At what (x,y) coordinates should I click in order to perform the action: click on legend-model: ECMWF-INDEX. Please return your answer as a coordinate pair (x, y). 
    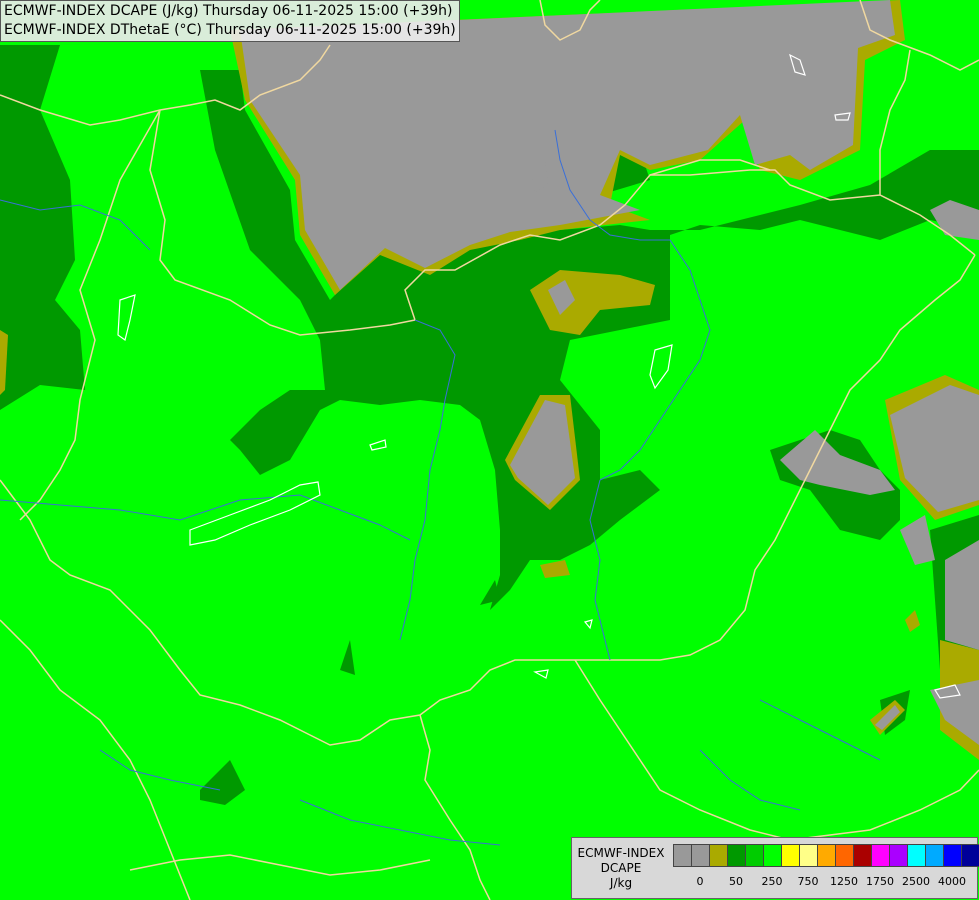
    Looking at the image, I should click on (621, 853).